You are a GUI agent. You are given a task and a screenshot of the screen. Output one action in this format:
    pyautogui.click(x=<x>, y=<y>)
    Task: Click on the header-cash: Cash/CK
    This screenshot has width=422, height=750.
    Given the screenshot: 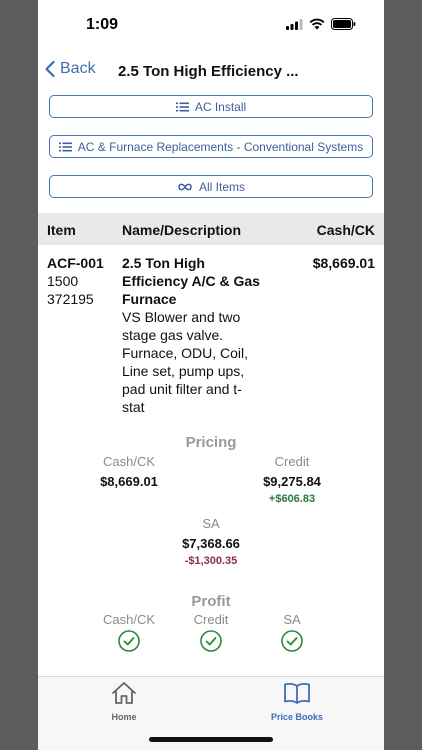 What is the action you would take?
    pyautogui.click(x=345, y=230)
    